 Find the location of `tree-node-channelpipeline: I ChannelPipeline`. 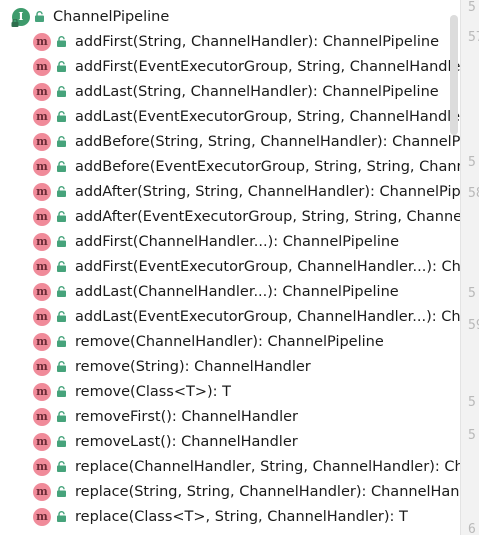

tree-node-channelpipeline: I ChannelPipeline is located at coordinates (90, 16).